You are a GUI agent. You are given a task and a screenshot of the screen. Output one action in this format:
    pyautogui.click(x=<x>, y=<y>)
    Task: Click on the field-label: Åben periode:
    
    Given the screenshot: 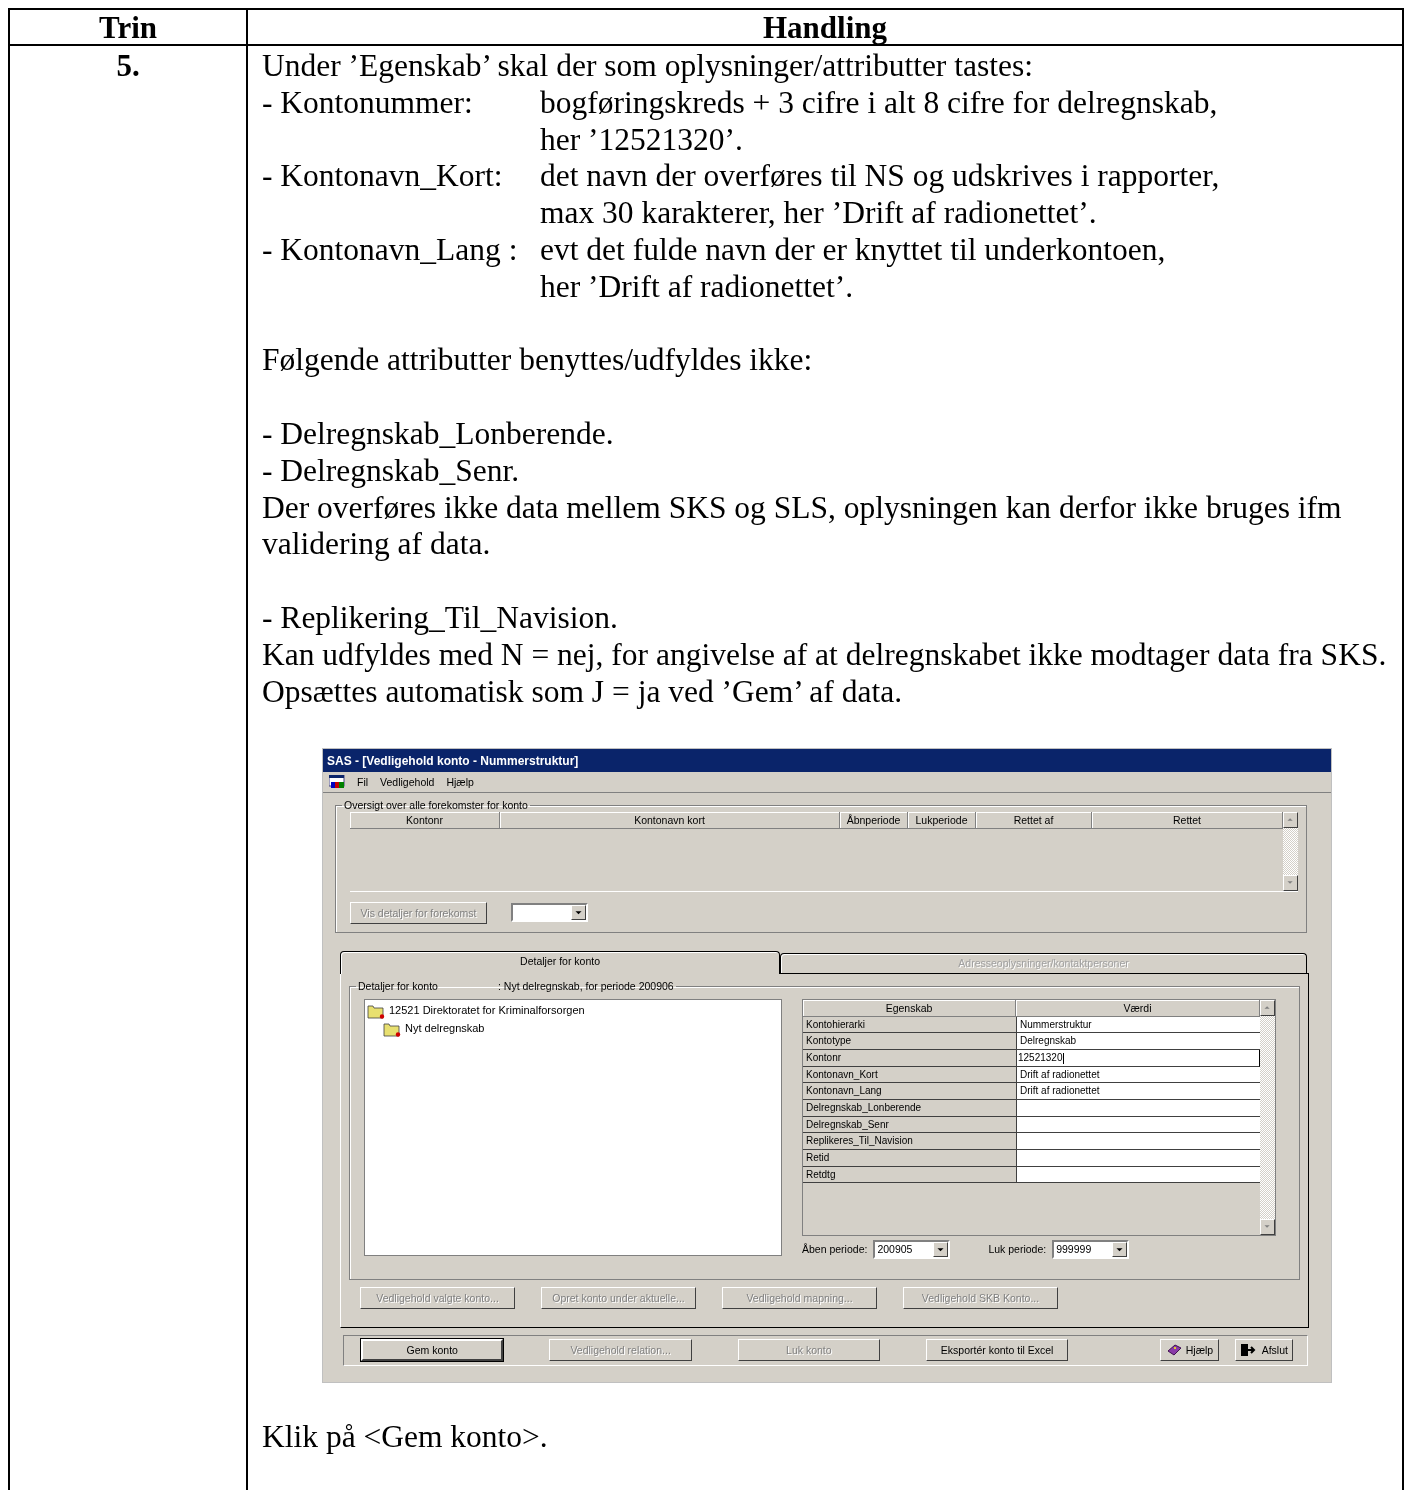 What is the action you would take?
    pyautogui.click(x=835, y=1249)
    